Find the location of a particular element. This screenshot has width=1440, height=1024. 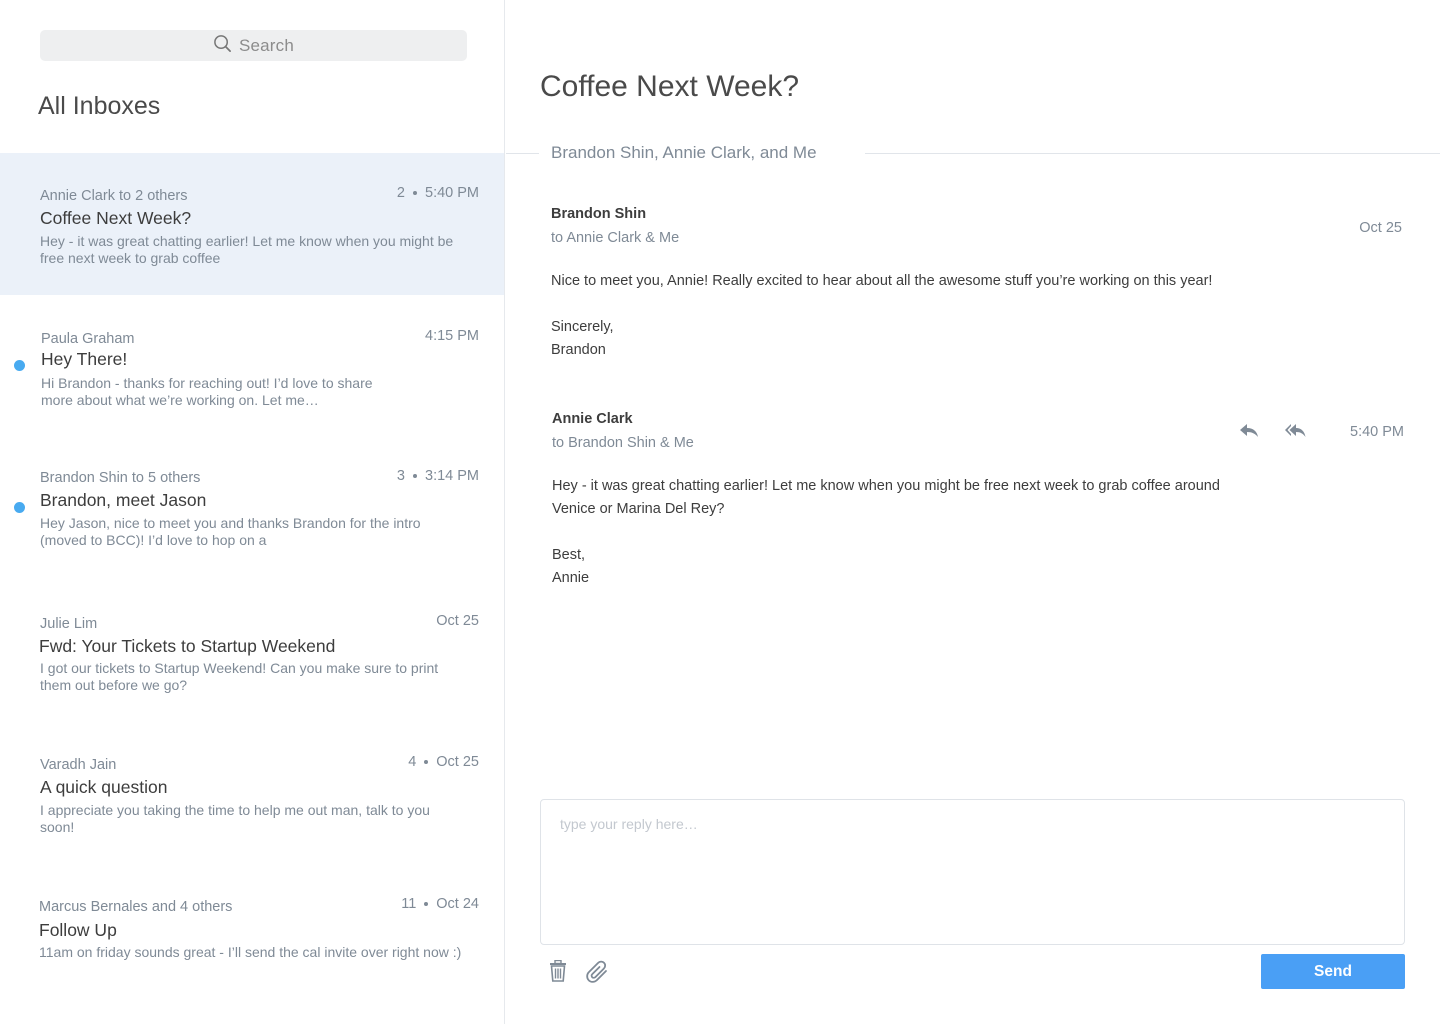

thread-subject: Hey There! is located at coordinates (84, 359).